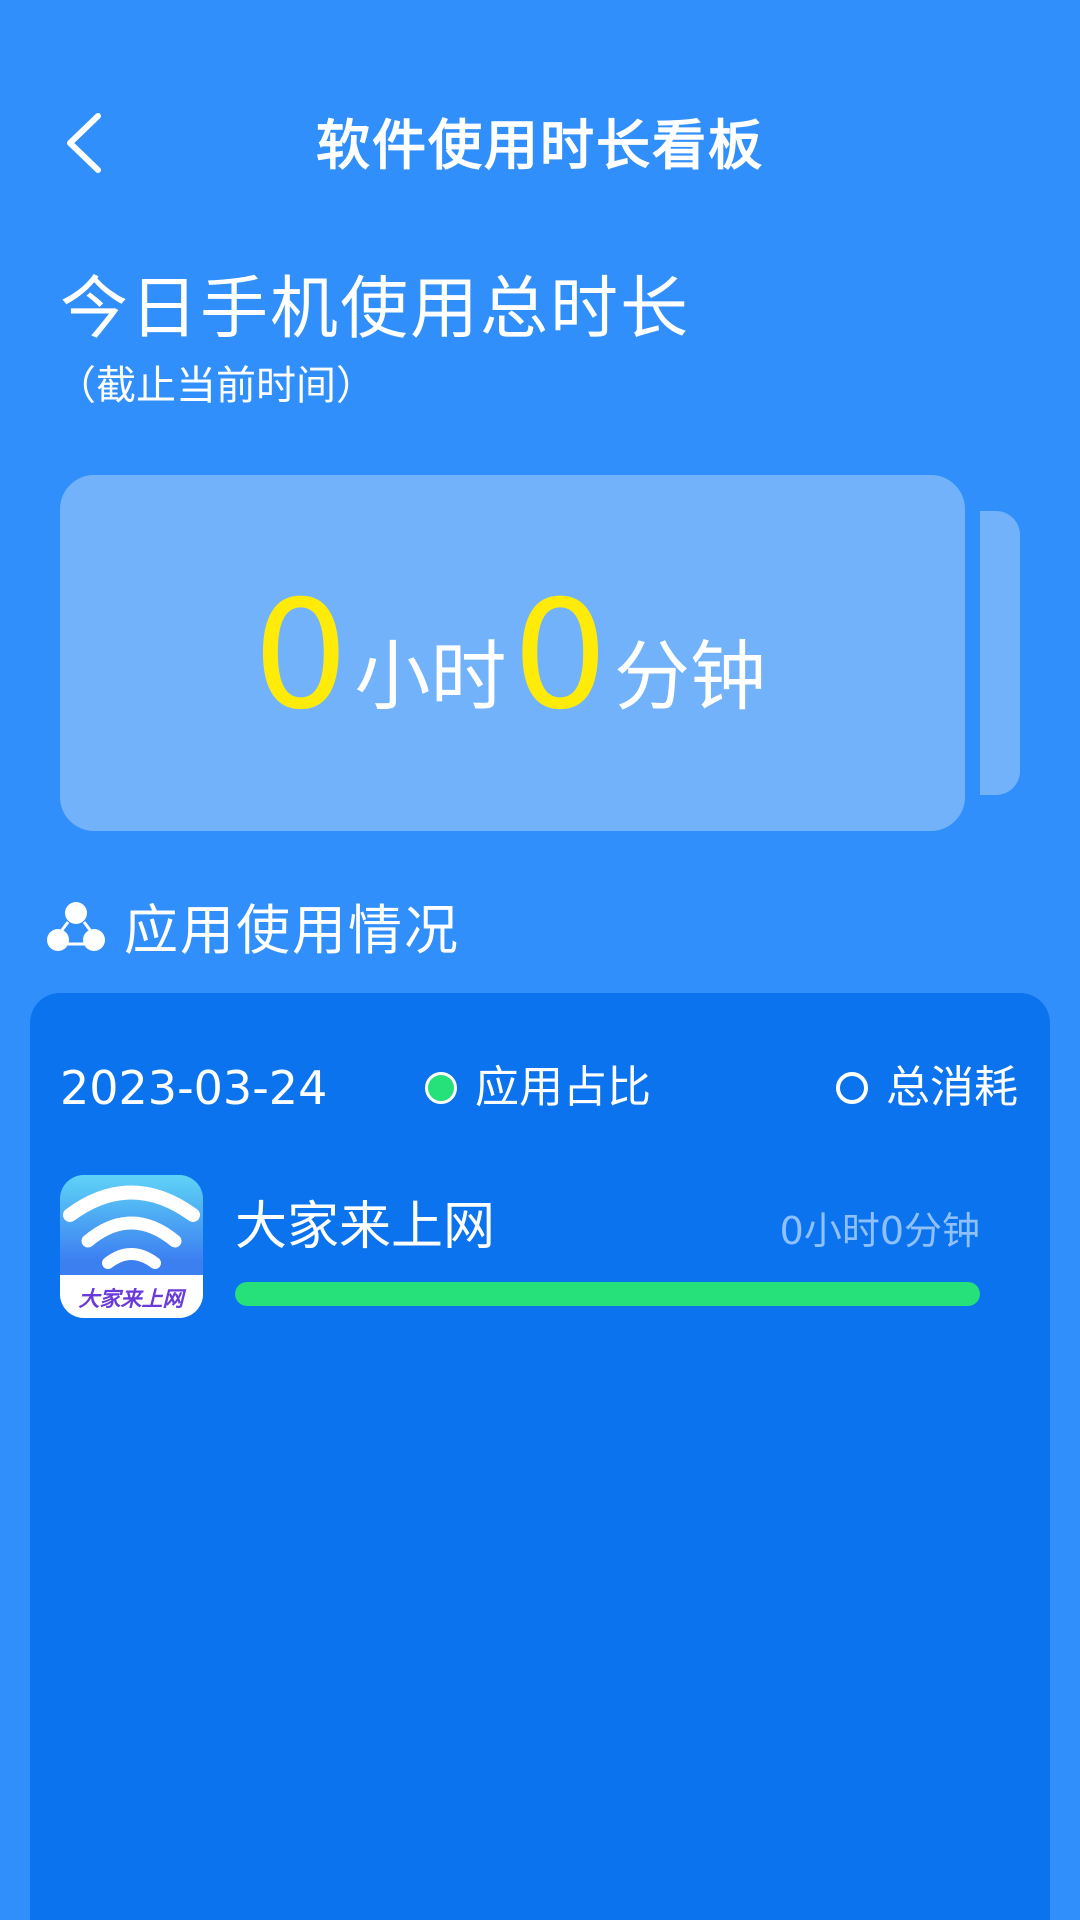 Image resolution: width=1080 pixels, height=1920 pixels. Describe the element at coordinates (540, 145) in the screenshot. I see `page-title: 软件使用时长看板` at that location.